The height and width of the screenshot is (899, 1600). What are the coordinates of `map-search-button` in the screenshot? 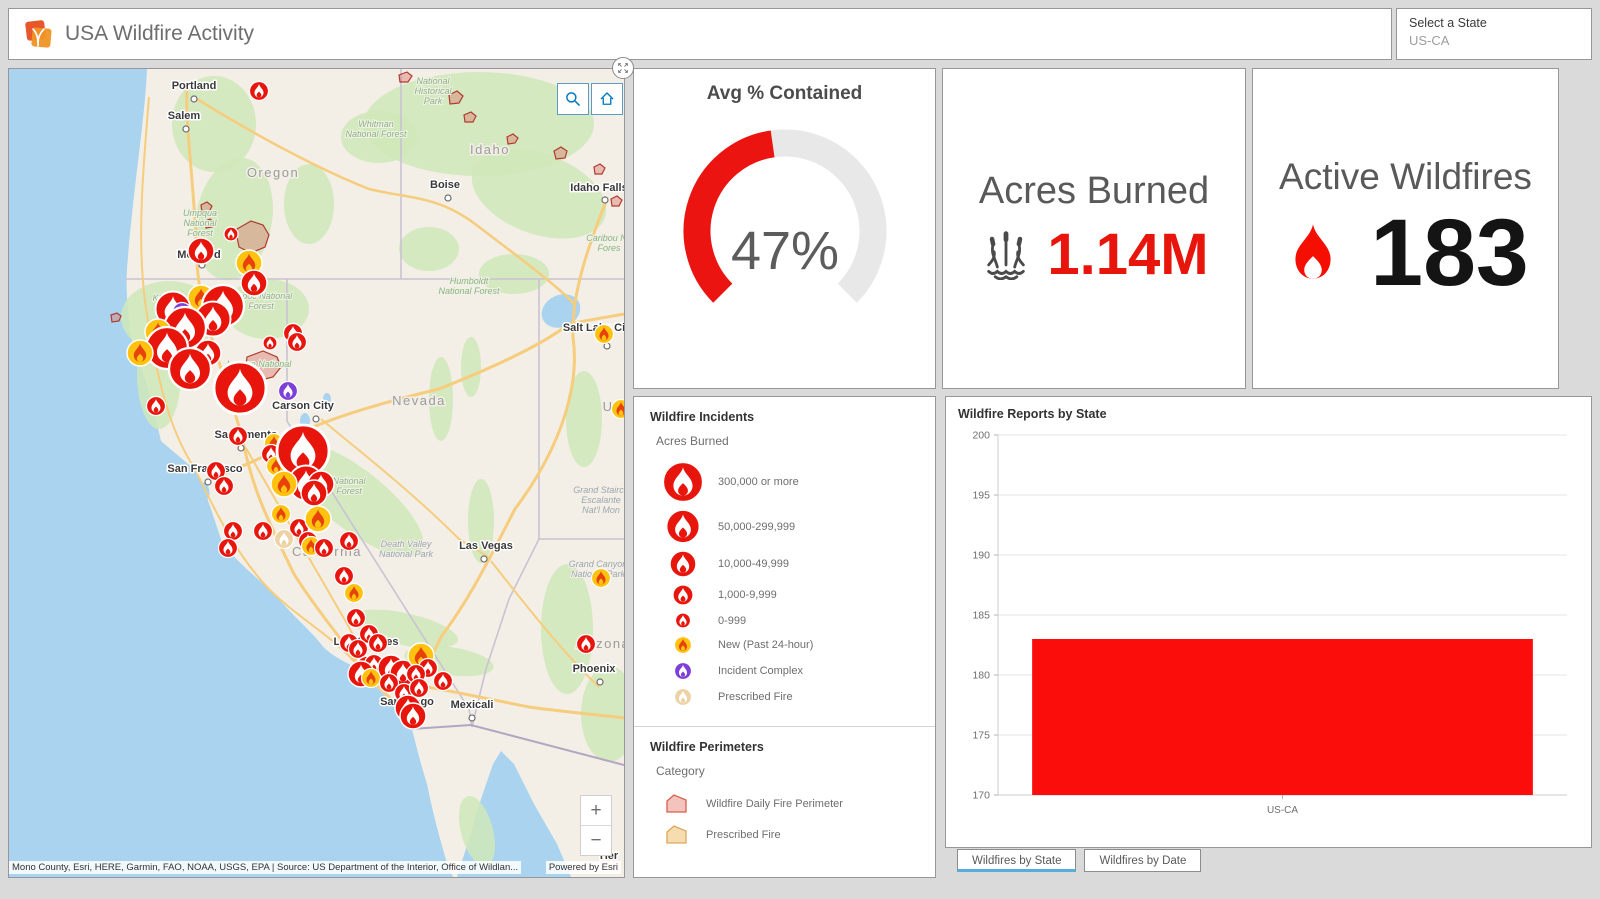 It's located at (573, 99).